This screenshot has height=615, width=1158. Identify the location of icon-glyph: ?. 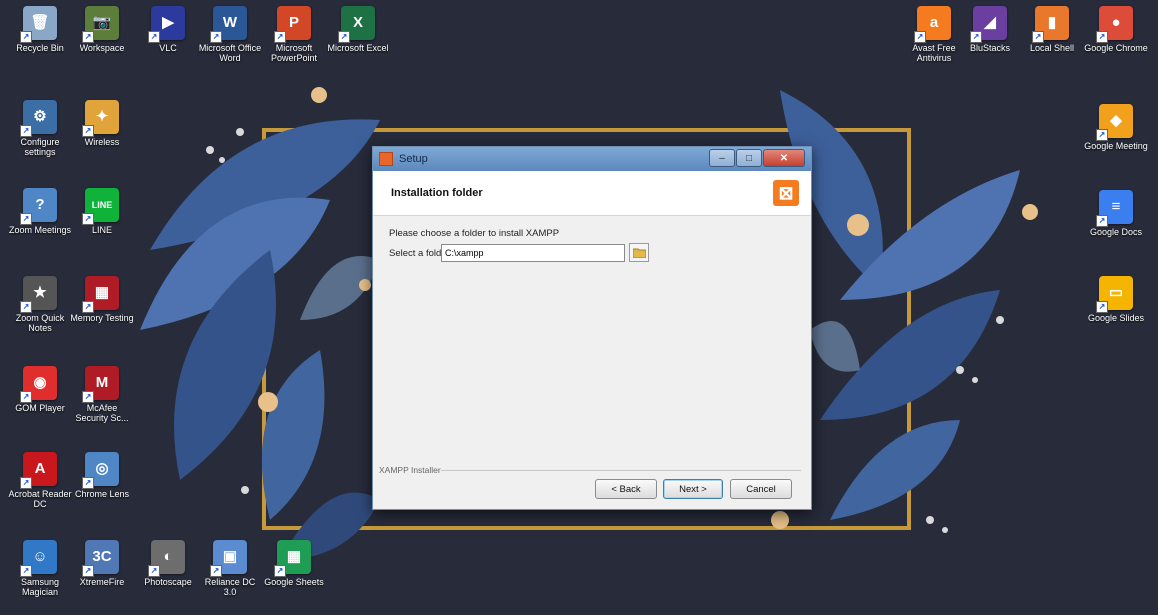
(40, 204).